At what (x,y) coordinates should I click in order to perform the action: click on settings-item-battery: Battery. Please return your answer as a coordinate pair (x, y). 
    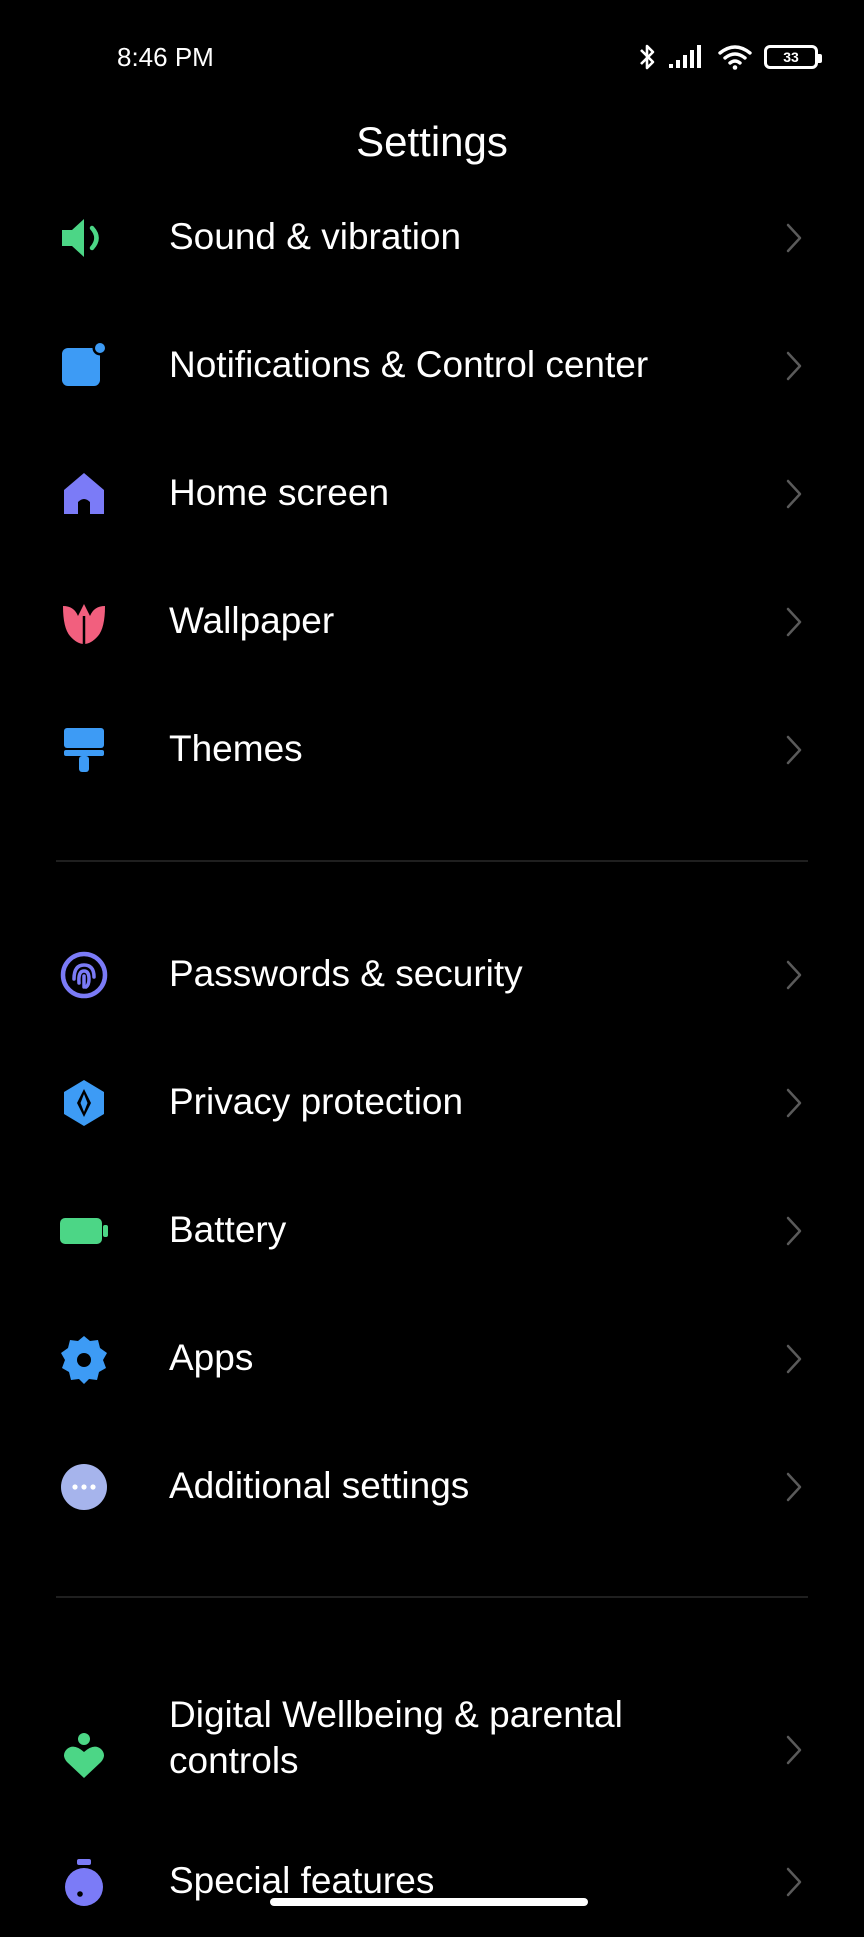
    Looking at the image, I should click on (432, 1231).